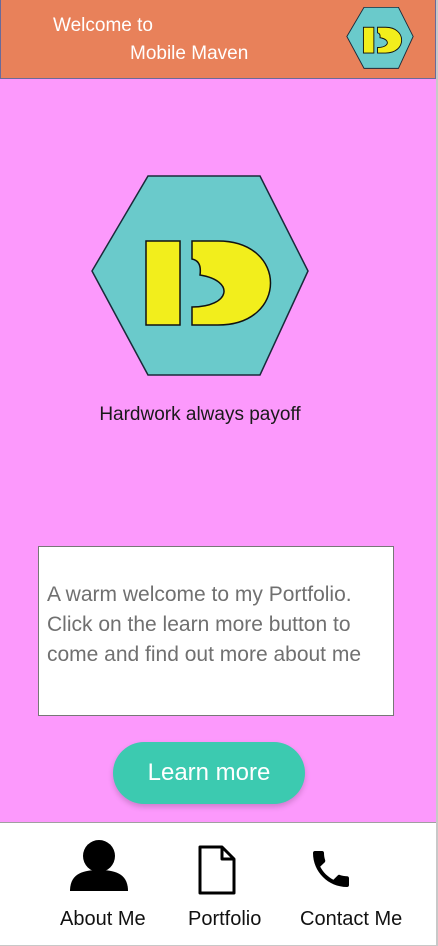 This screenshot has height=946, width=438. What do you see at coordinates (209, 773) in the screenshot?
I see `learn-more-button: Learn more` at bounding box center [209, 773].